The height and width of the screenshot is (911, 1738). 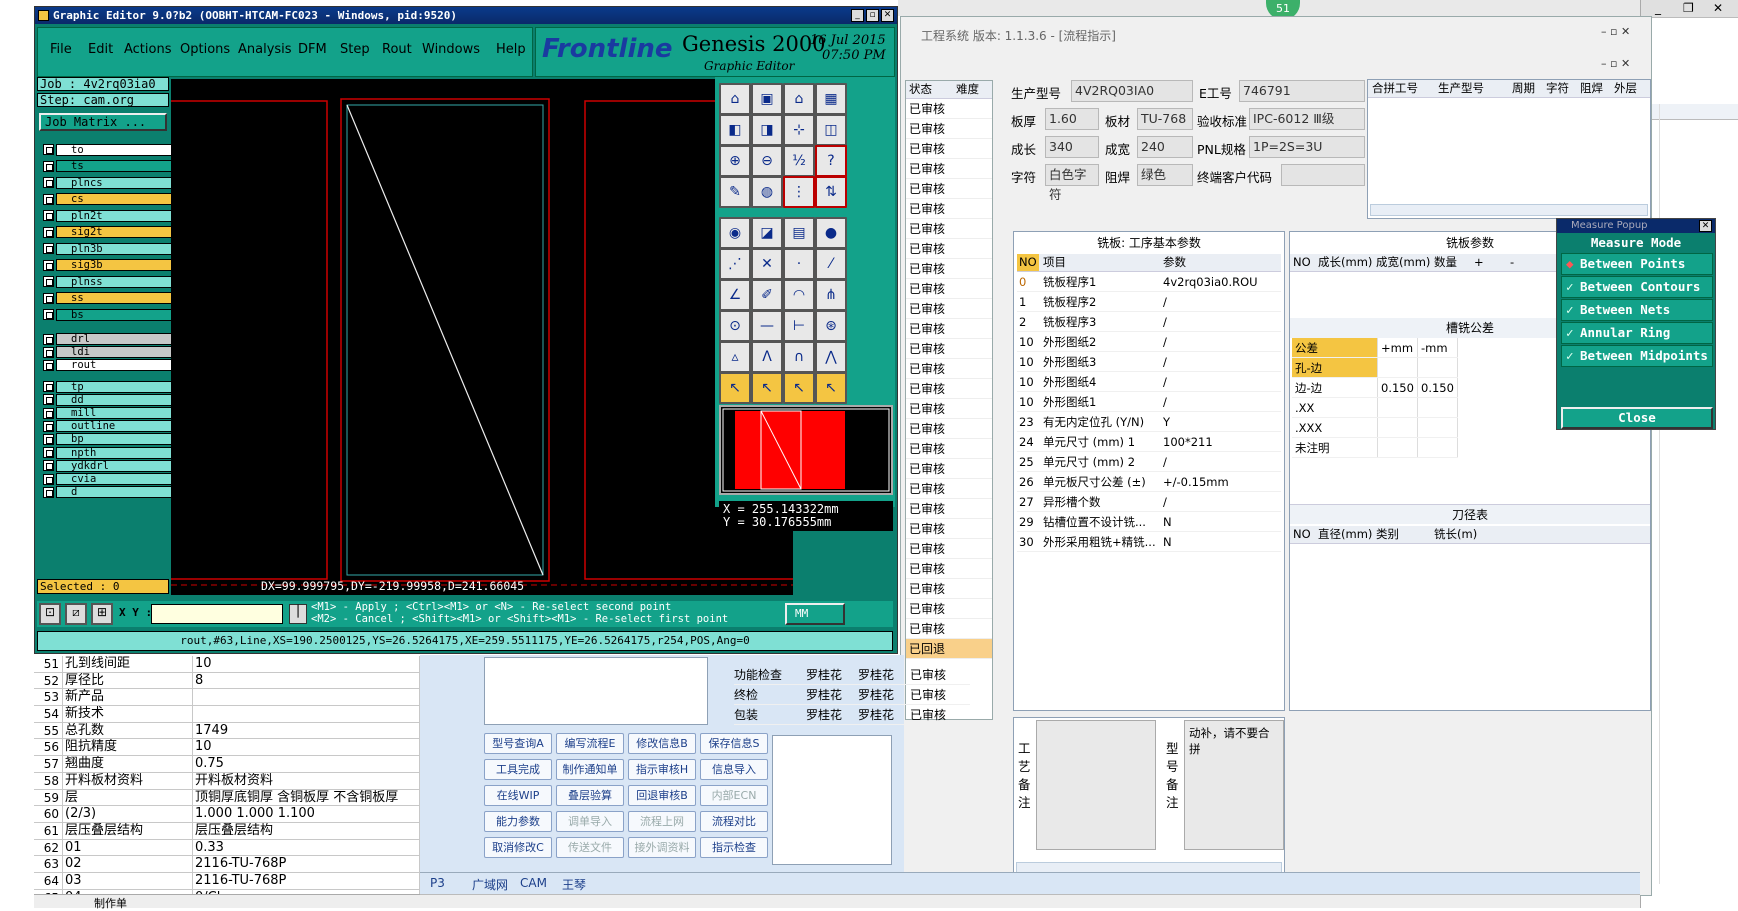 What do you see at coordinates (205, 49) in the screenshot?
I see `menu-options: Options` at bounding box center [205, 49].